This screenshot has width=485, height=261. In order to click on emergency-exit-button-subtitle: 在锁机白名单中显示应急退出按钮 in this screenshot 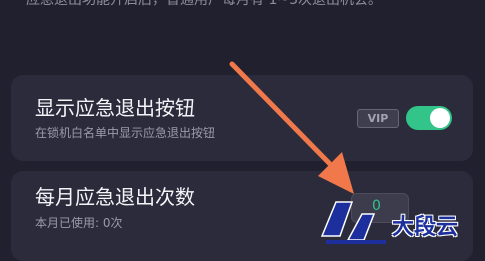, I will do `click(125, 133)`.